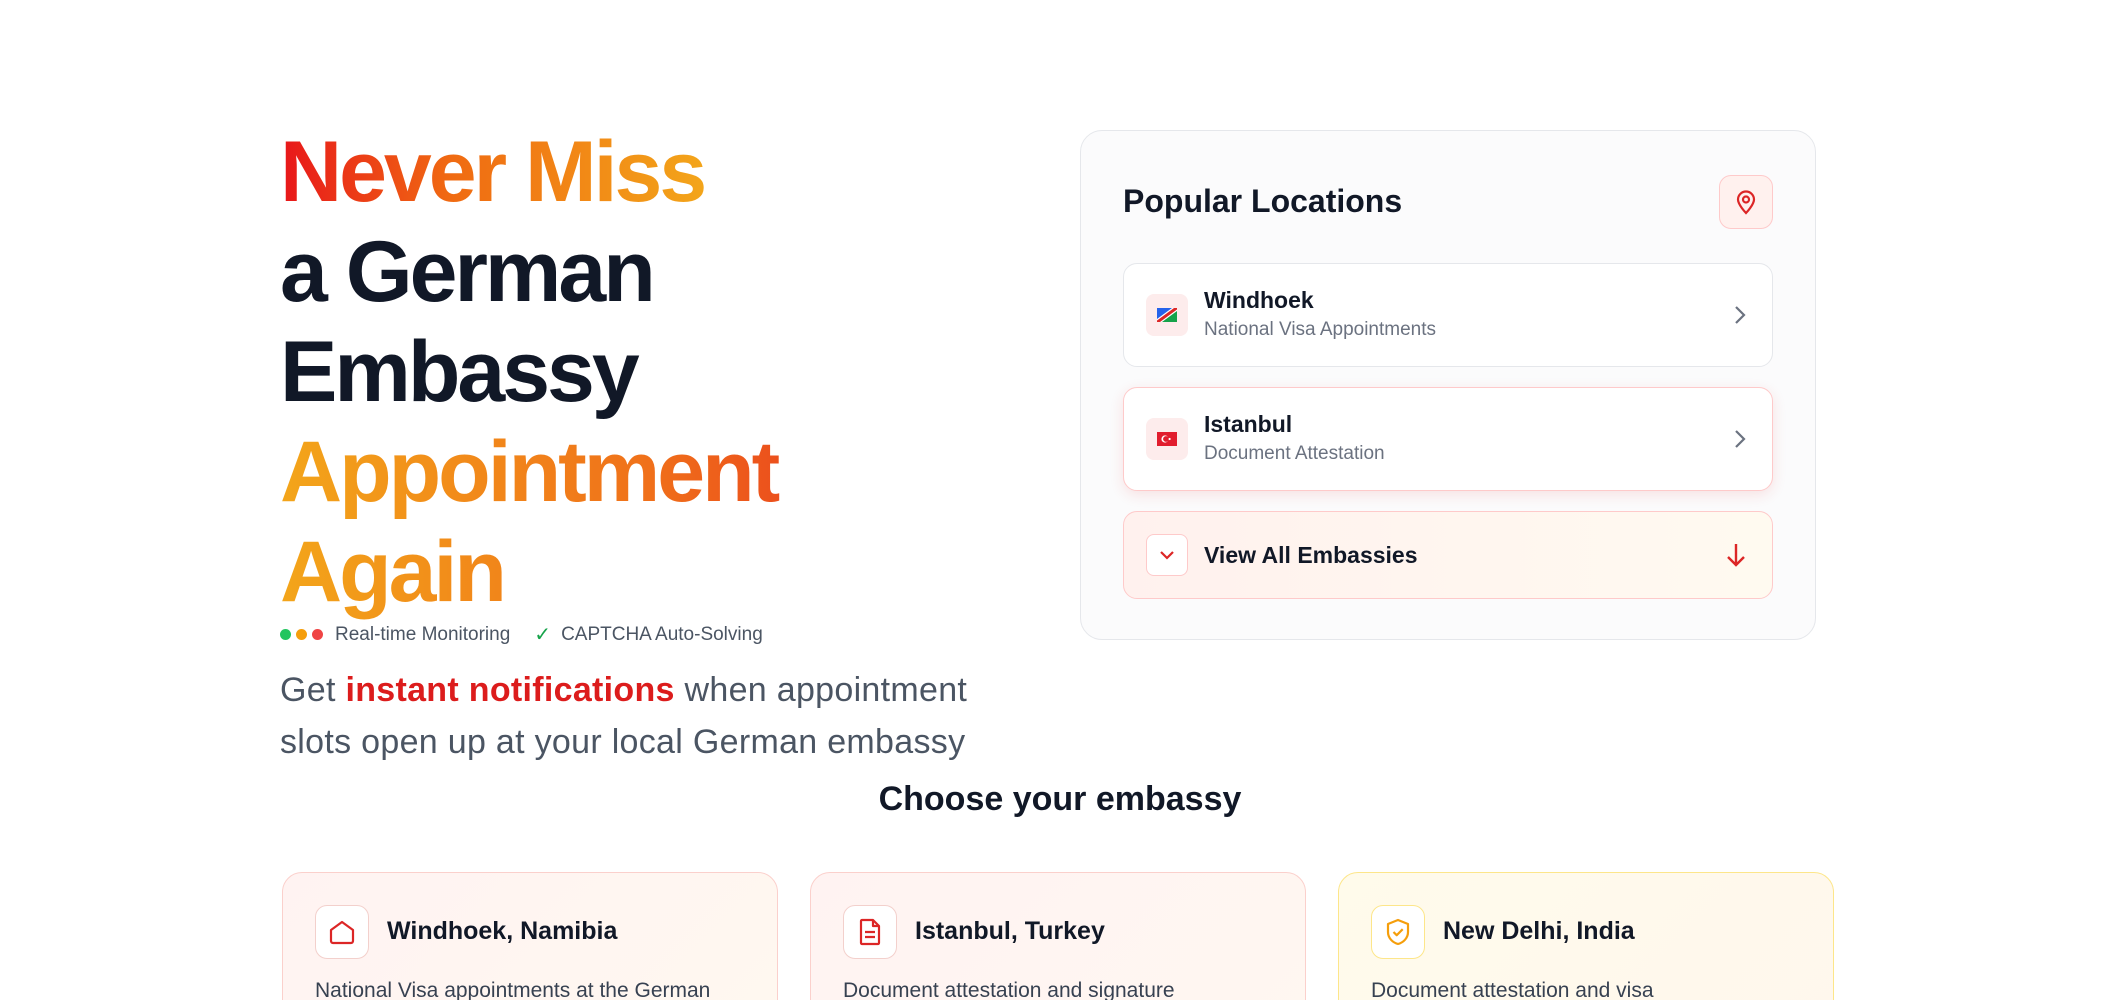 The image size is (2120, 1000). Describe the element at coordinates (1746, 202) in the screenshot. I see `map-pin-icon` at that location.